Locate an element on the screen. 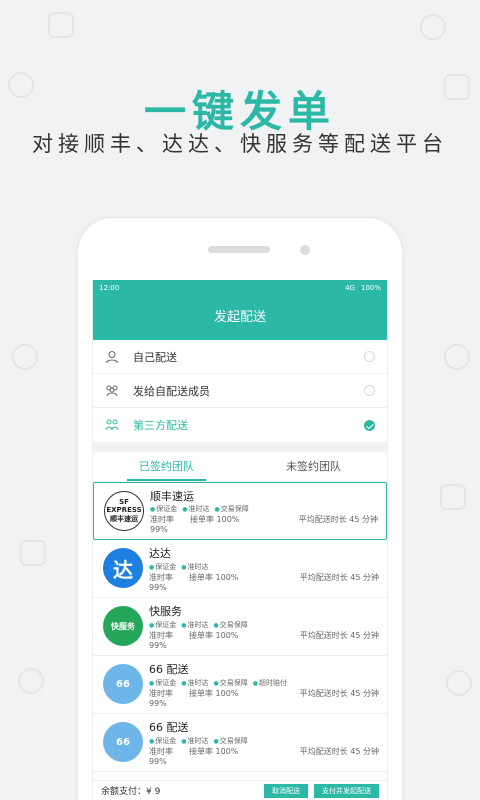  phone-speaker is located at coordinates (239, 249).